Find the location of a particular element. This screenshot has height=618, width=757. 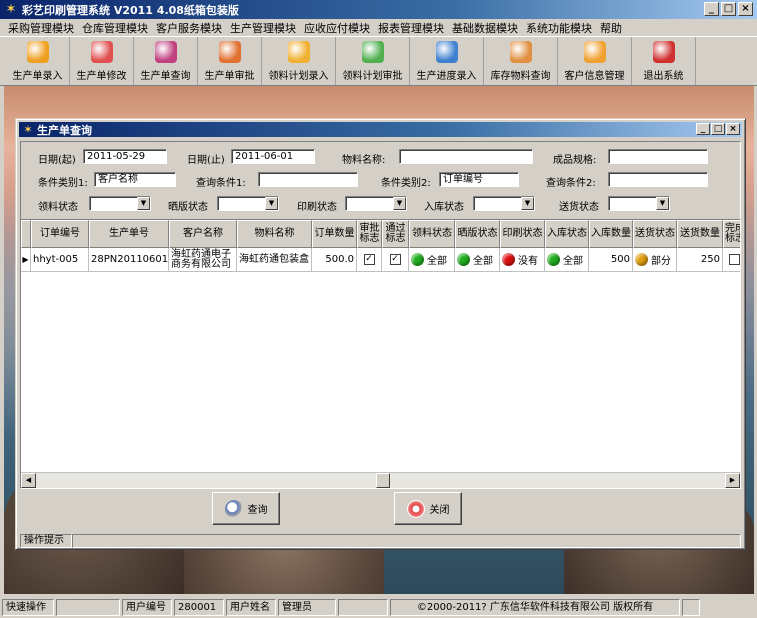

close-dialog-button: 关闭 is located at coordinates (428, 508).